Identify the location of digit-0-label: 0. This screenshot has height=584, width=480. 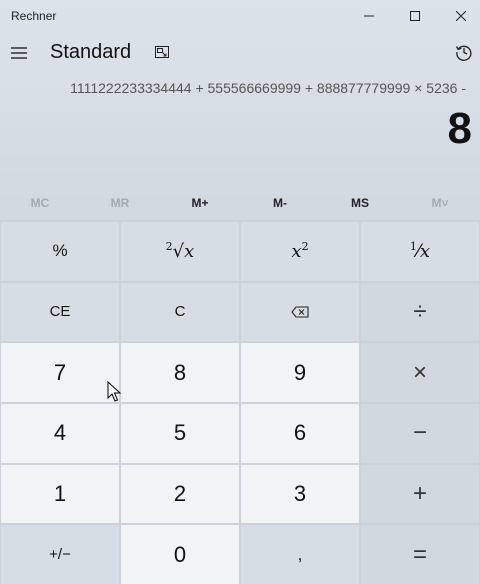
(180, 554).